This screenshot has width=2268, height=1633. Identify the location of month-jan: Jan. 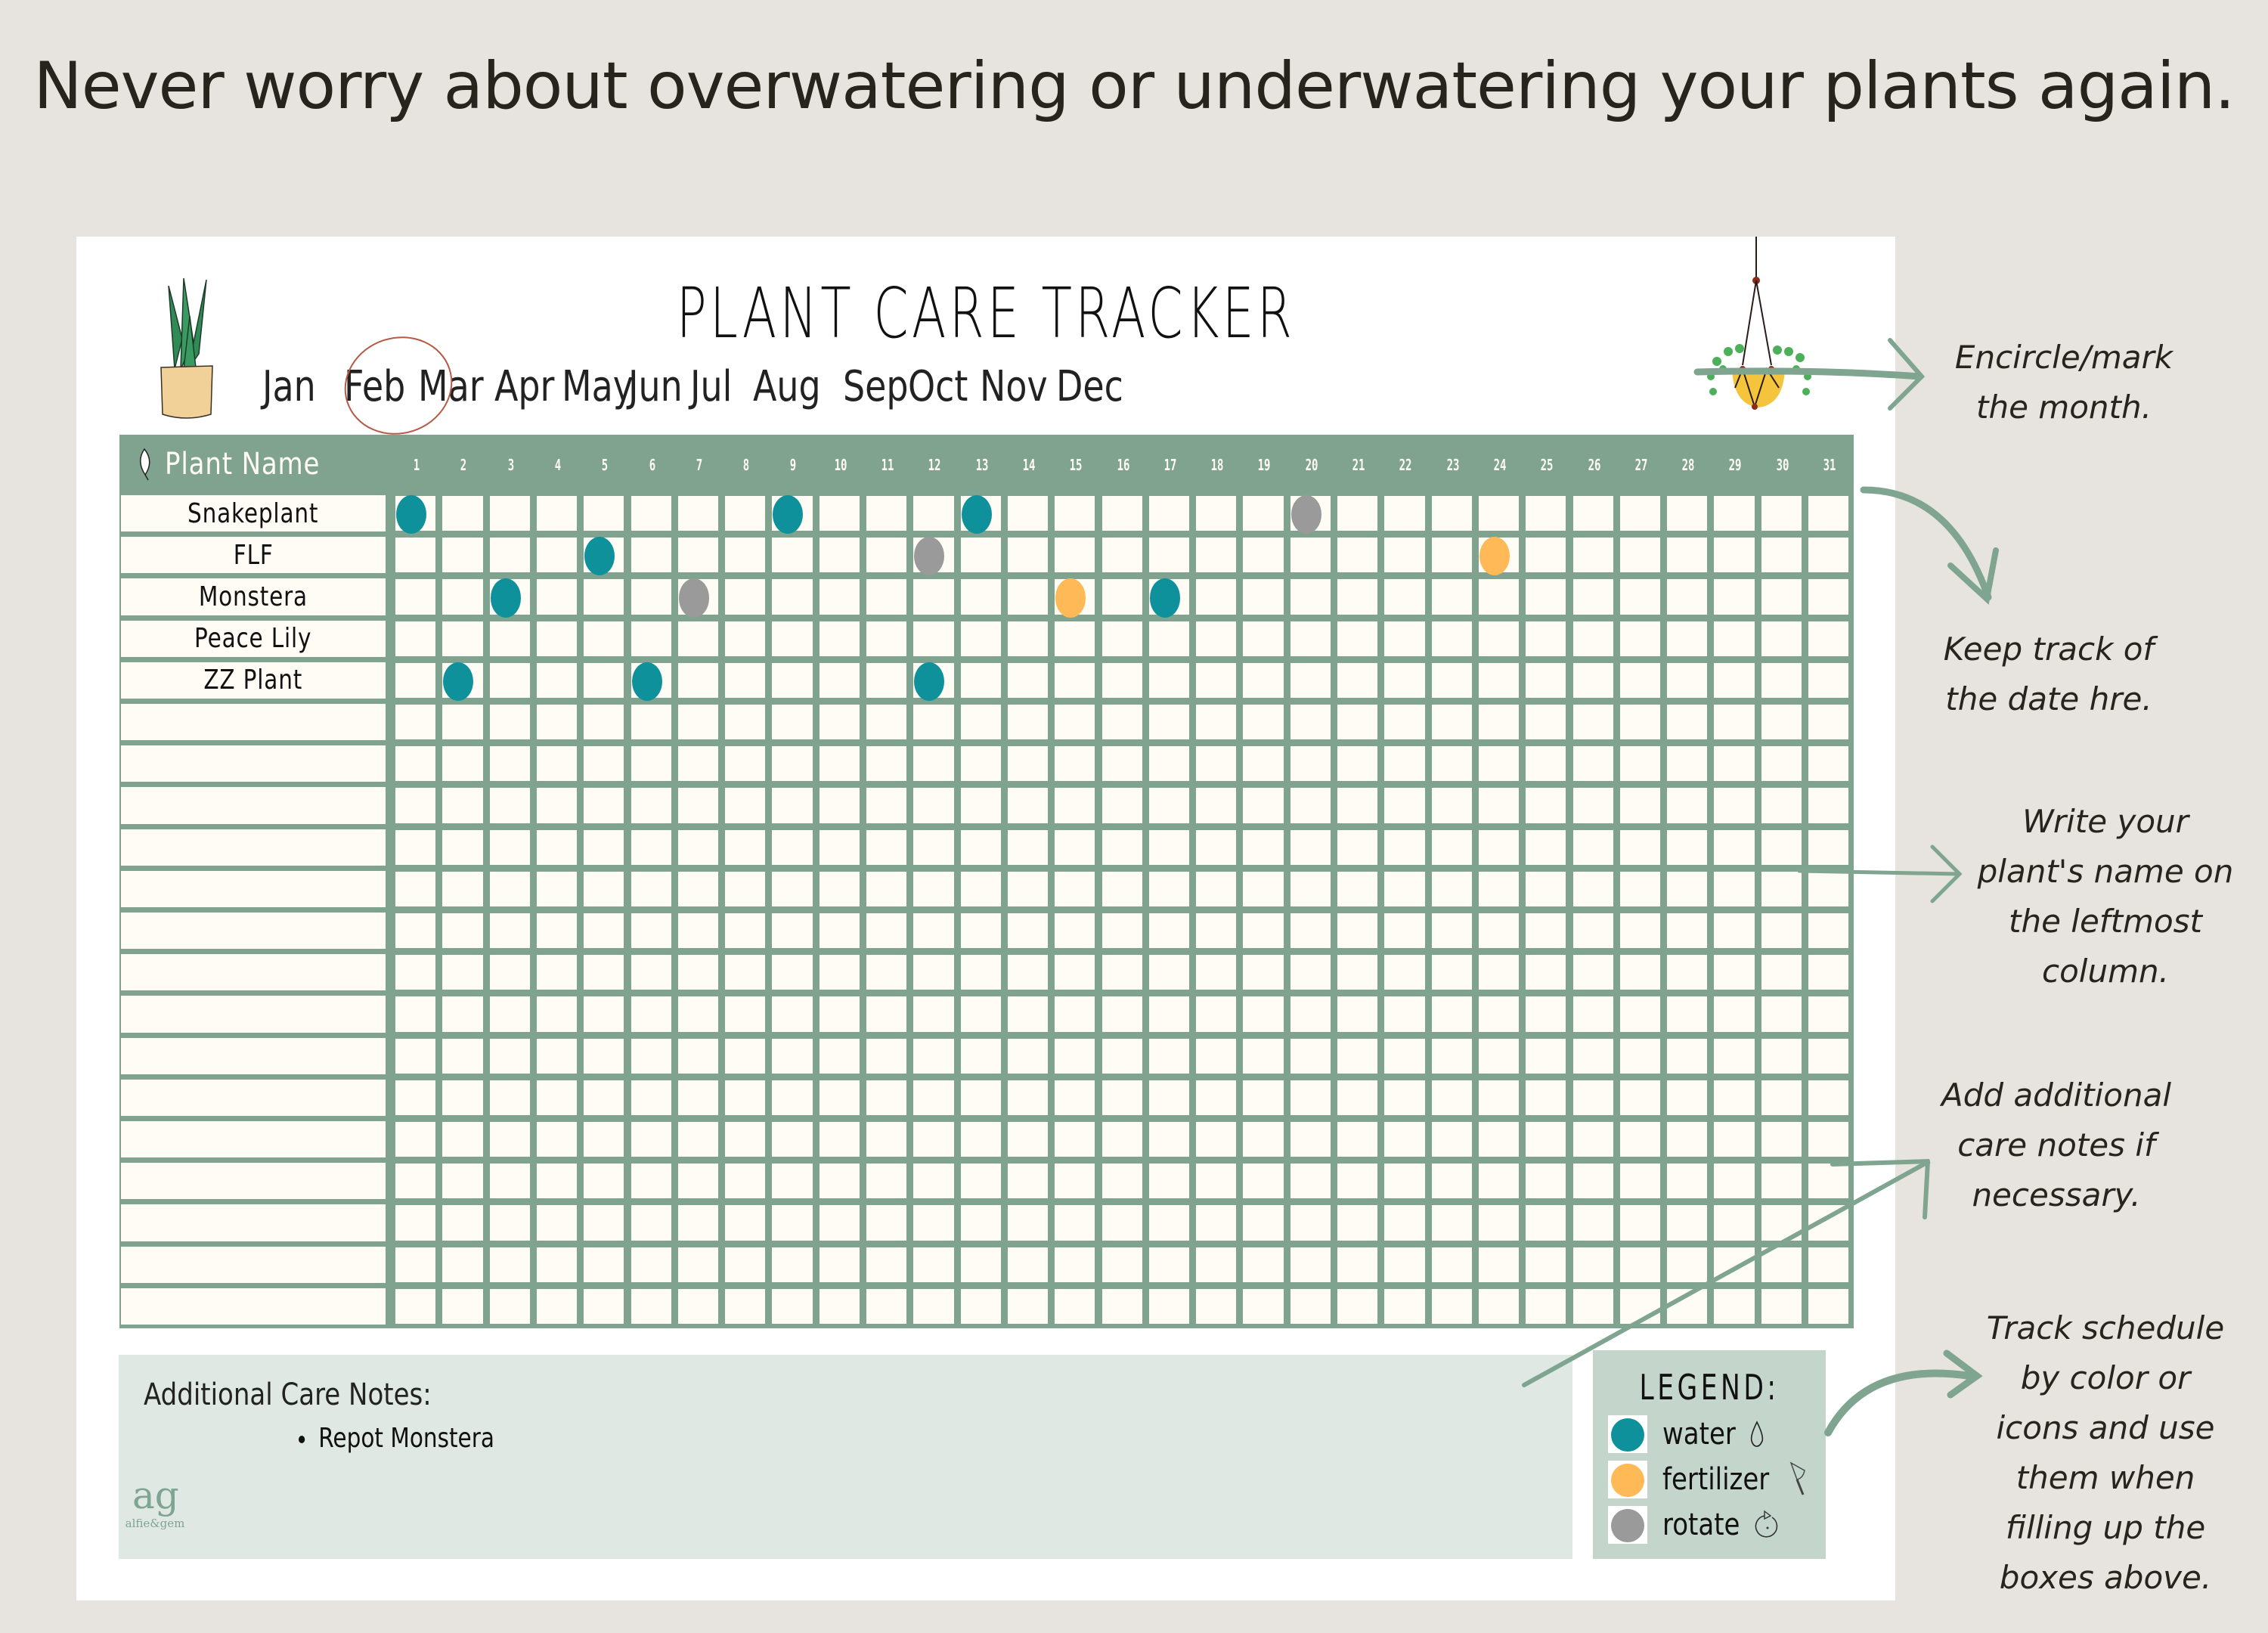
(289, 386).